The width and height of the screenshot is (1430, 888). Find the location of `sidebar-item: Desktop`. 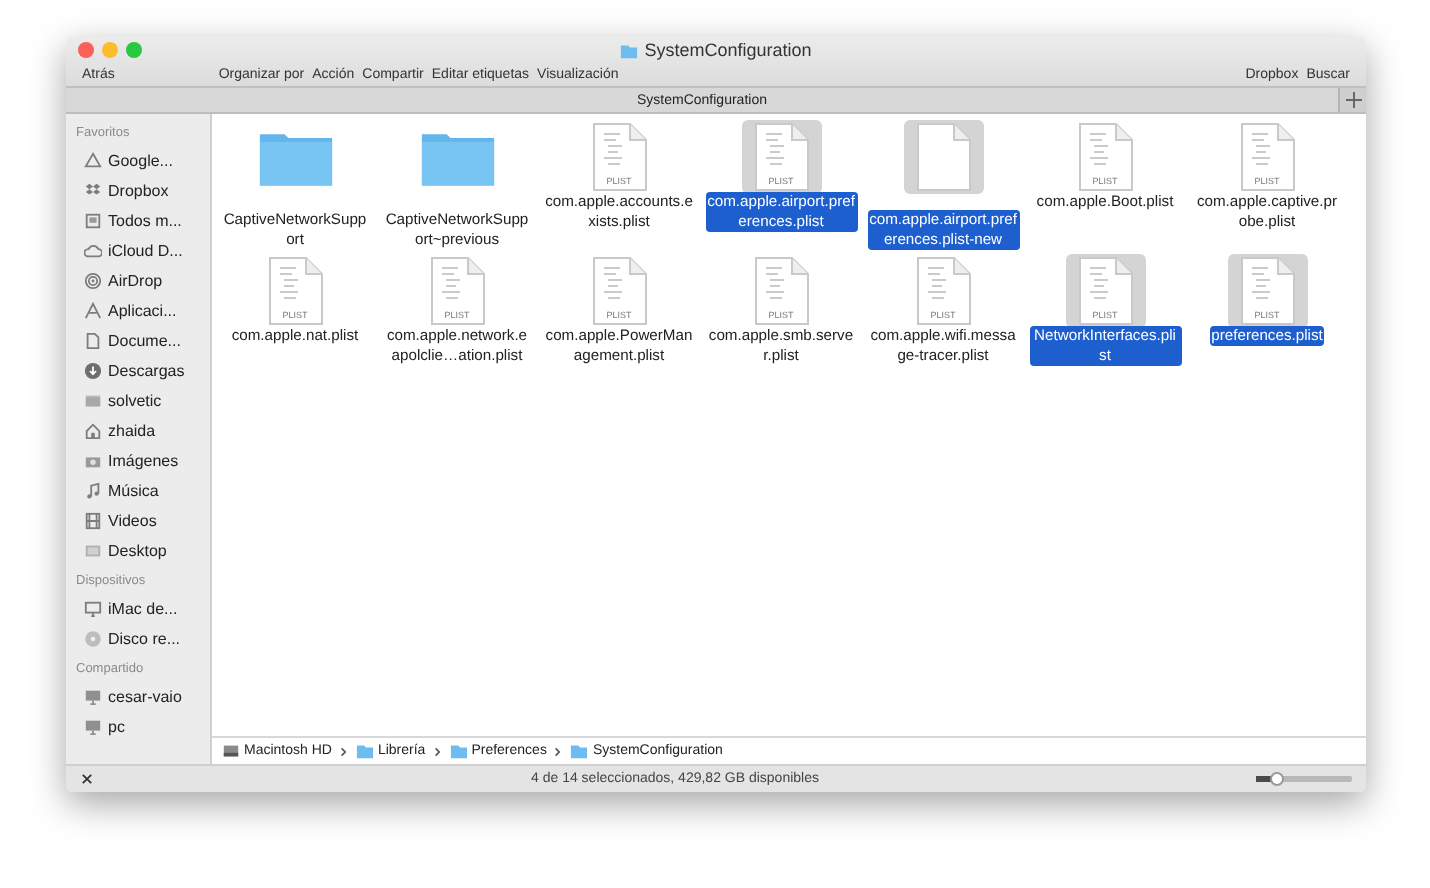

sidebar-item: Desktop is located at coordinates (138, 551).